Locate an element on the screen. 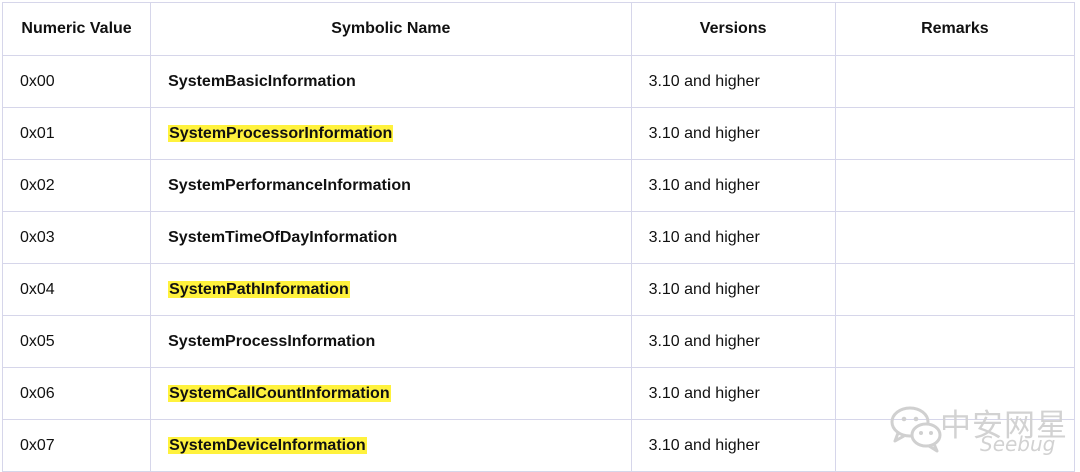 This screenshot has width=1080, height=472. symbolic-name-text: SystemCallCountInformation is located at coordinates (279, 393).